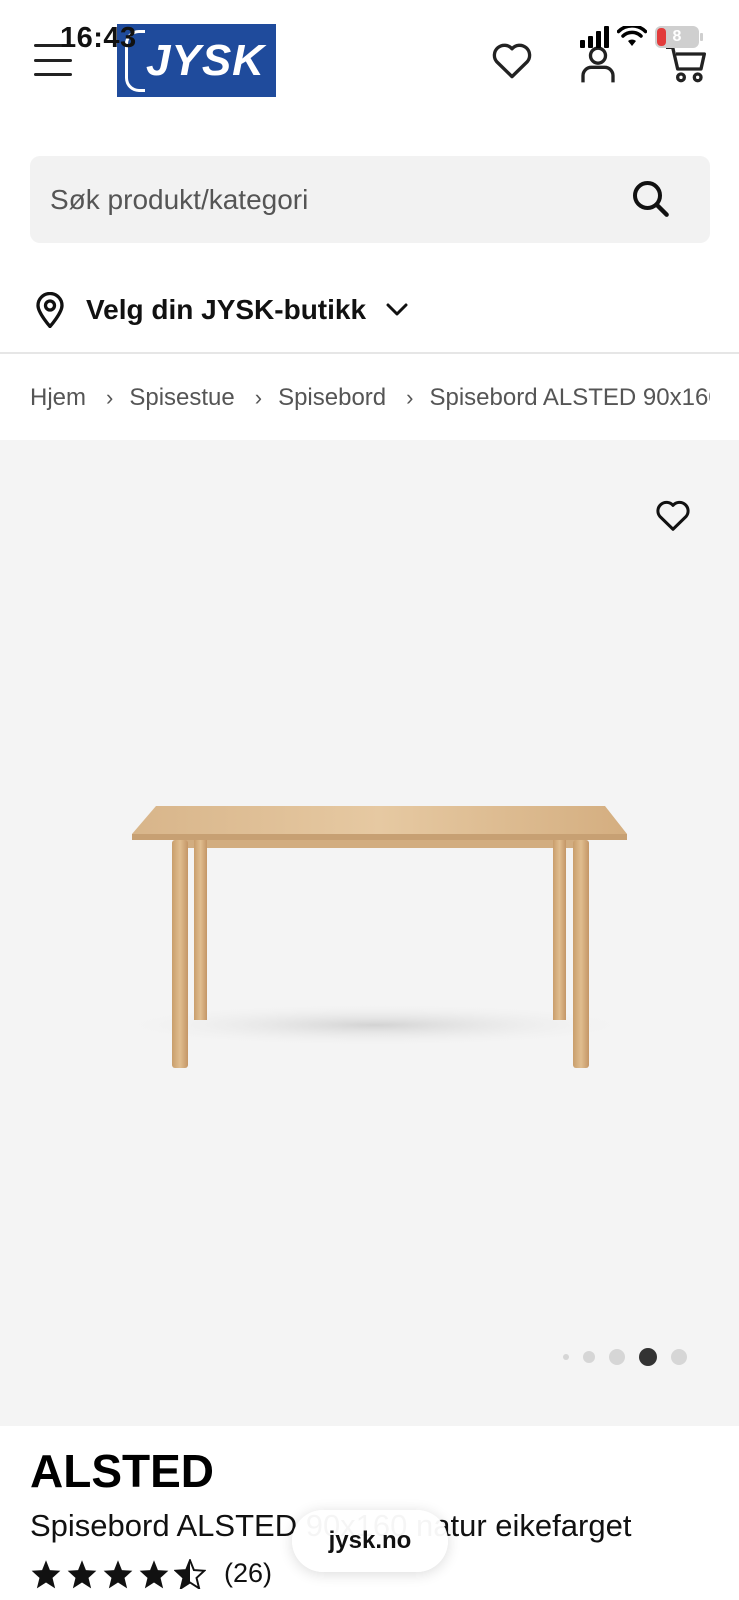 This screenshot has height=1600, width=739. What do you see at coordinates (594, 37) in the screenshot?
I see `cellular-signal-icon` at bounding box center [594, 37].